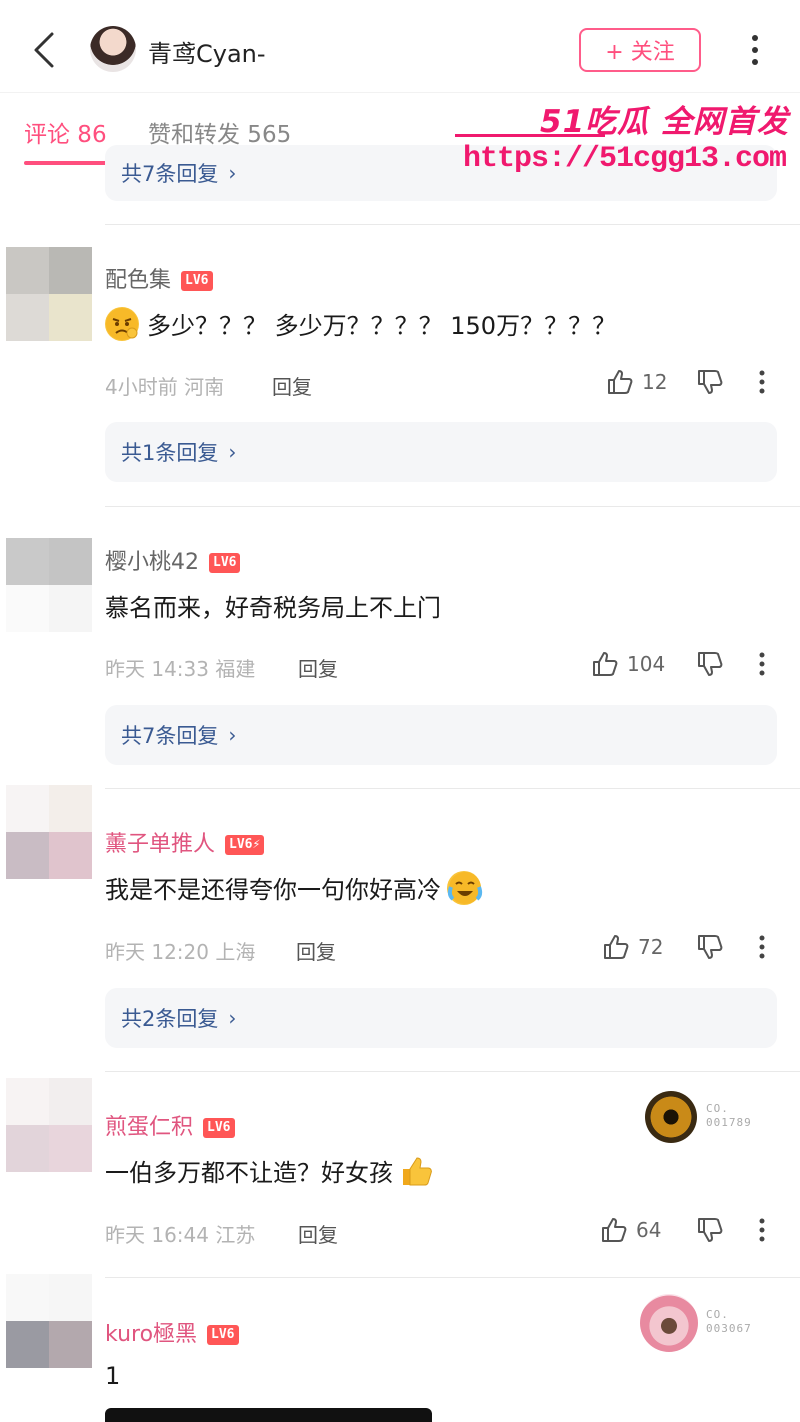  I want to click on angry-face-icon, so click(122, 324).